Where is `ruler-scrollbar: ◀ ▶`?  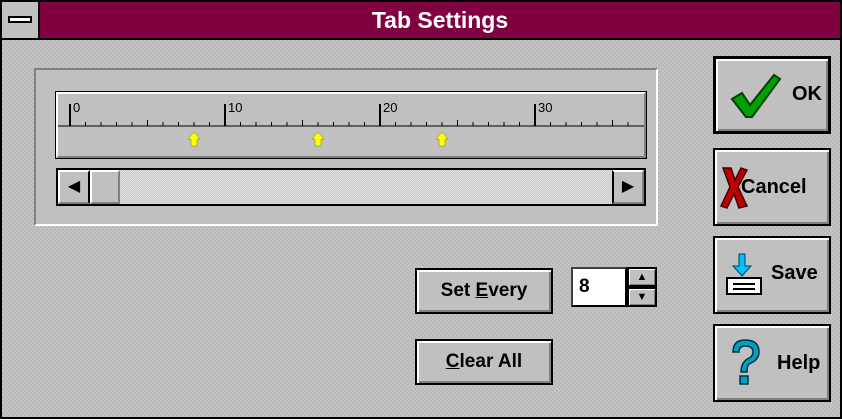 ruler-scrollbar: ◀ ▶ is located at coordinates (351, 187).